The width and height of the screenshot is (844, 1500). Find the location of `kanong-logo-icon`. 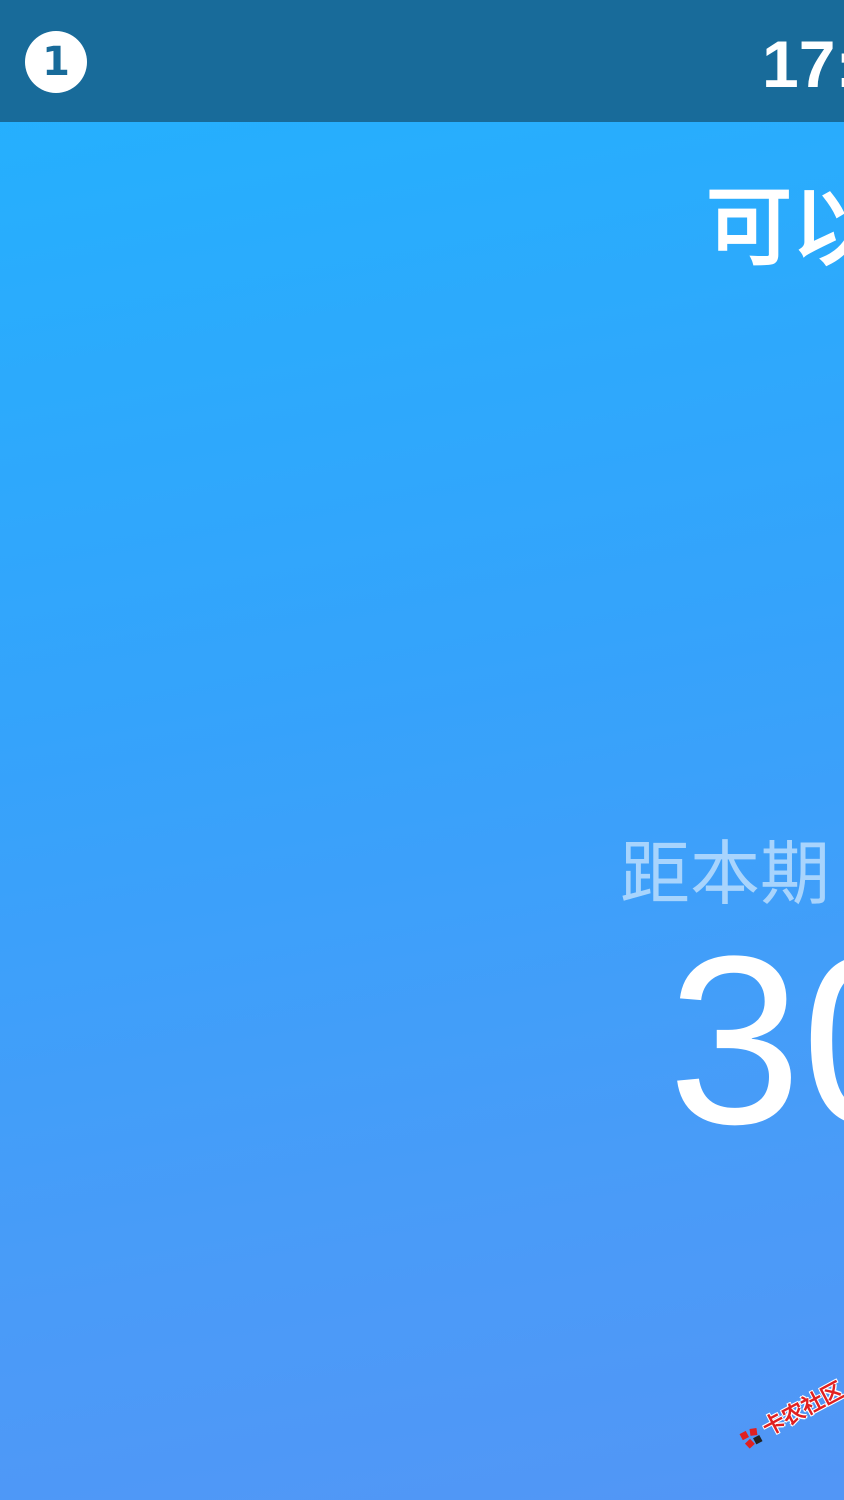

kanong-logo-icon is located at coordinates (751, 1438).